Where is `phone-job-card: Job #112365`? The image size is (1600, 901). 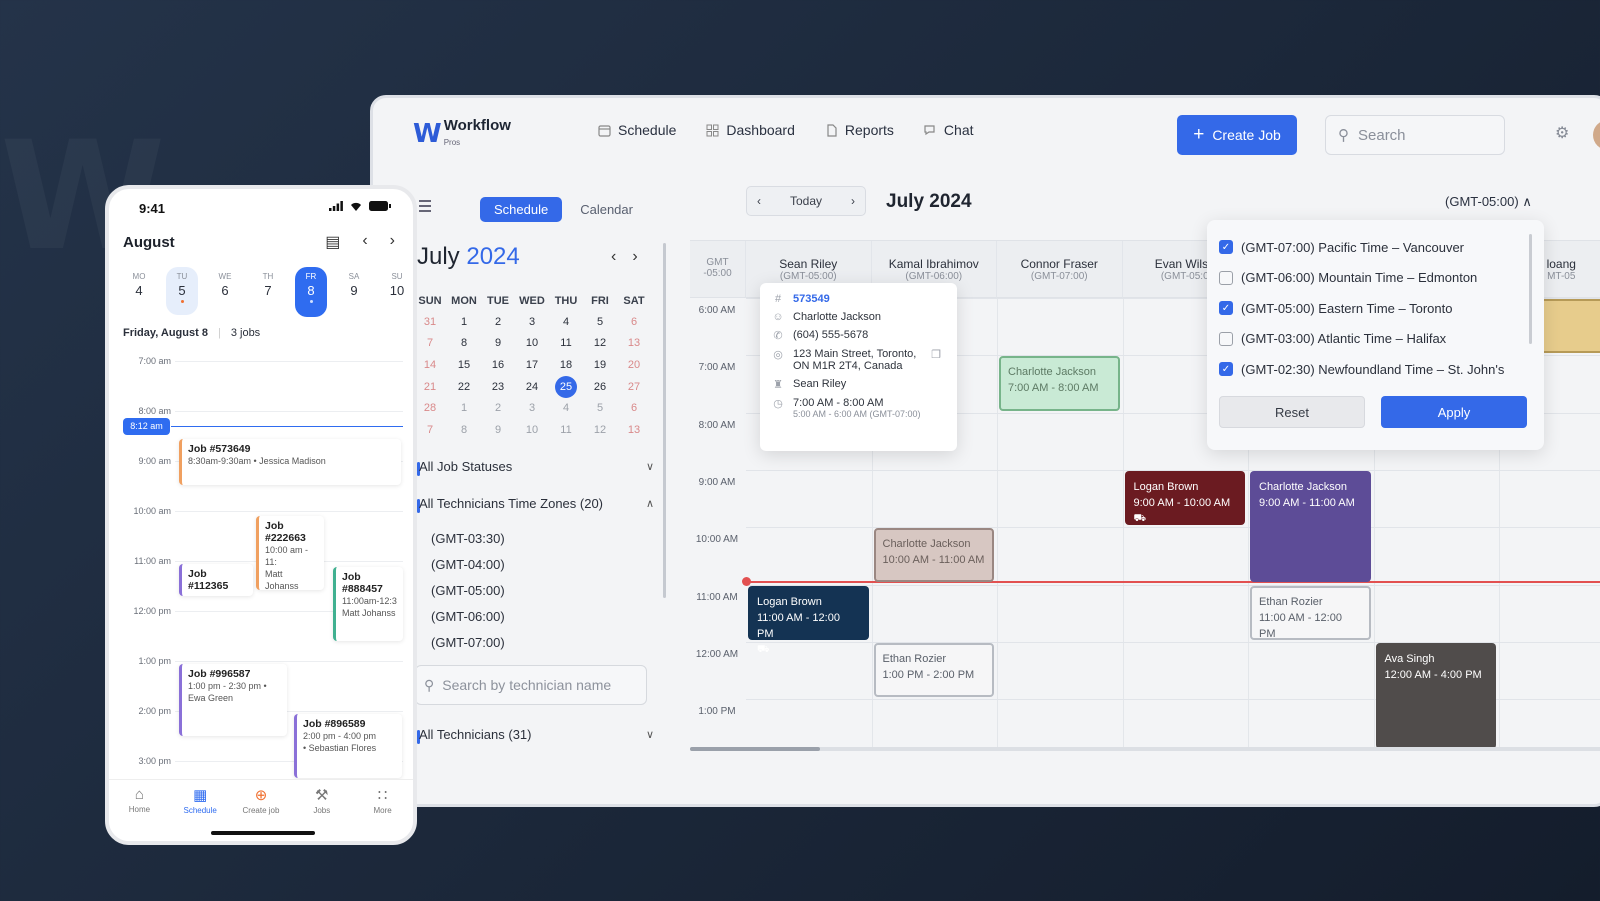 phone-job-card: Job #112365 is located at coordinates (216, 580).